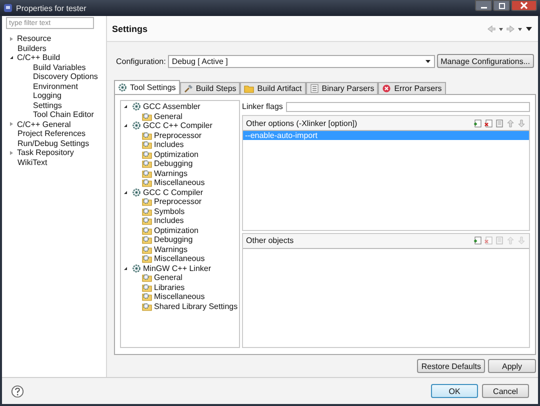 This screenshot has width=540, height=406. What do you see at coordinates (510, 123) in the screenshot?
I see `move-up-icon` at bounding box center [510, 123].